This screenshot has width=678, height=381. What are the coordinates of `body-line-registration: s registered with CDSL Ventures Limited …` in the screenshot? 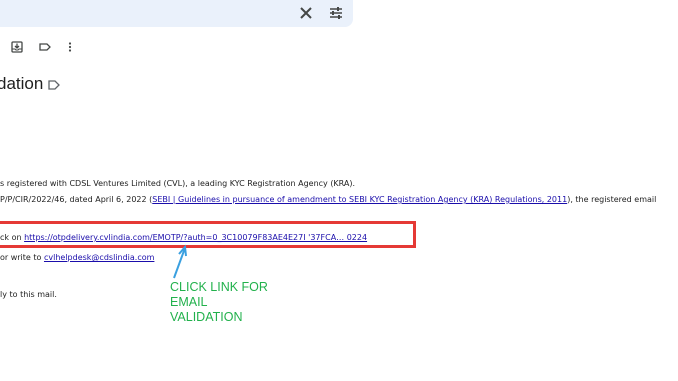 It's located at (178, 183).